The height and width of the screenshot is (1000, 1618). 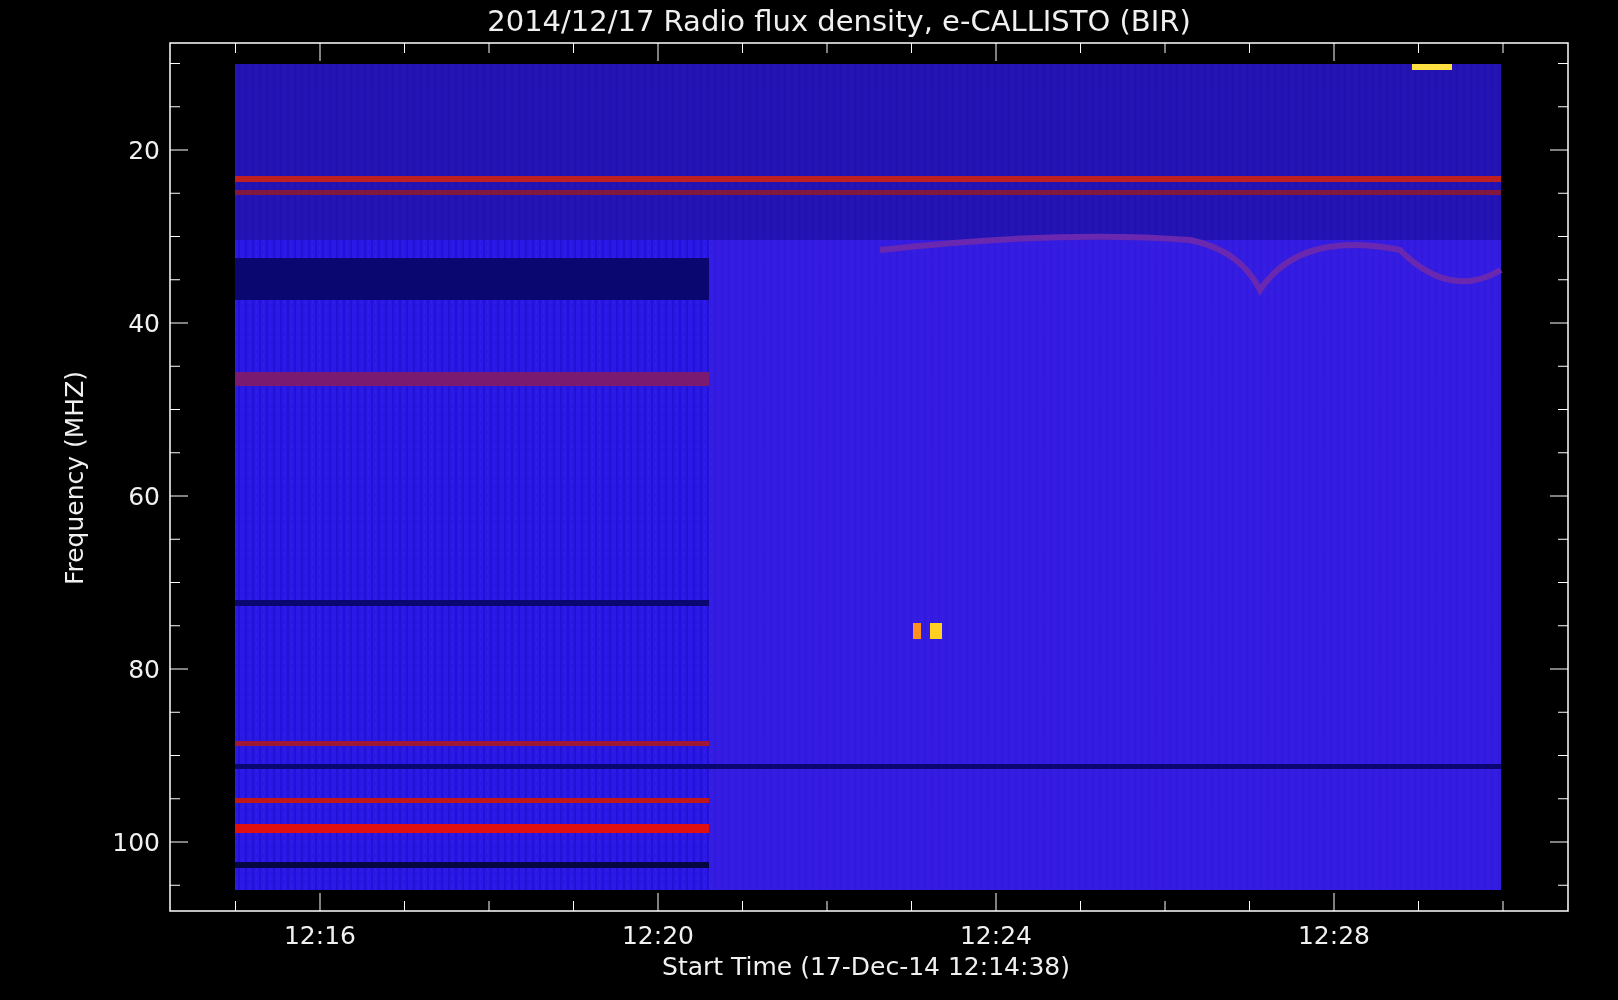 I want to click on y-tick-label: 20, so click(x=144, y=150).